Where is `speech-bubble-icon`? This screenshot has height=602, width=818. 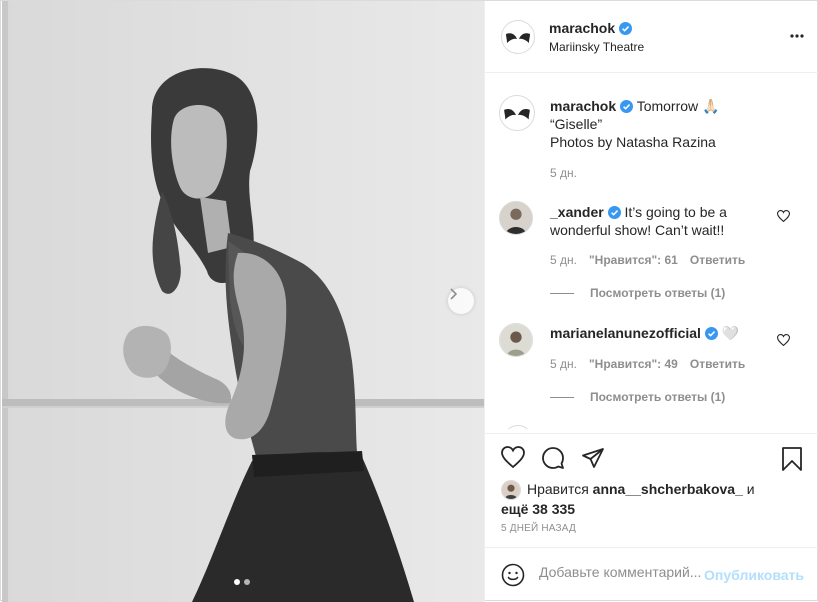 speech-bubble-icon is located at coordinates (553, 458).